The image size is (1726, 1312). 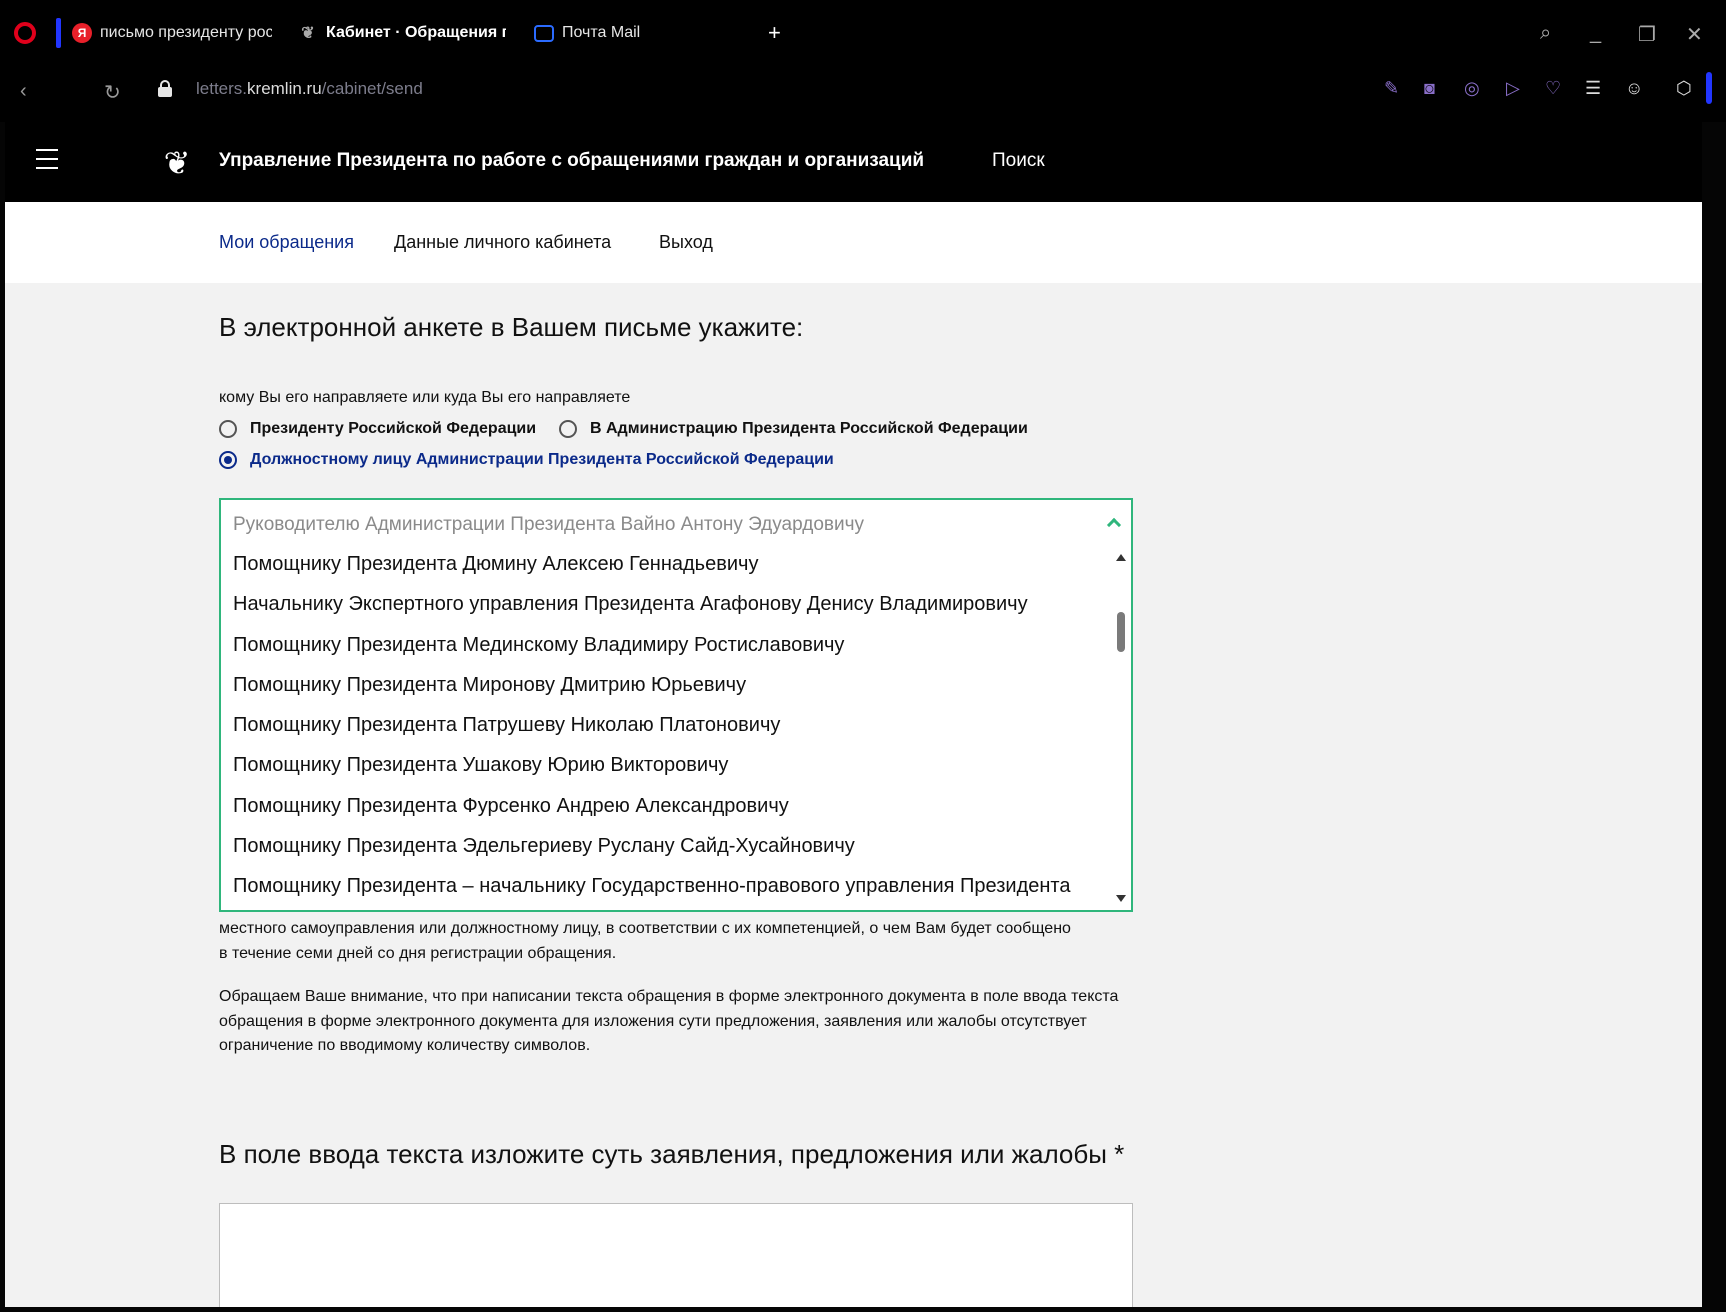 I want to click on tab-label: письмо президенту рос, so click(x=186, y=32).